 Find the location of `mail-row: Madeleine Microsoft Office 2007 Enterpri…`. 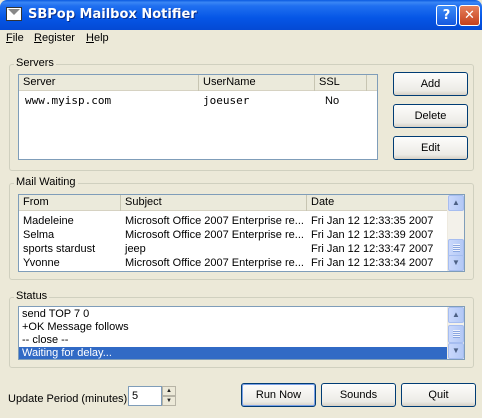

mail-row: Madeleine Microsoft Office 2007 Enterpri… is located at coordinates (233, 221).